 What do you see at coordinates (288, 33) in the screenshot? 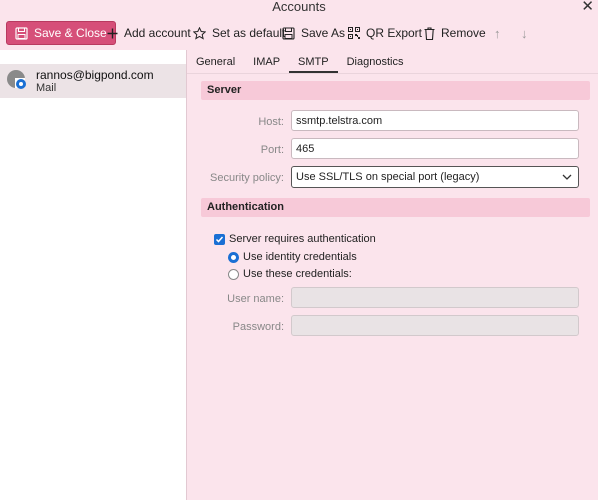
I see `save-as-icon` at bounding box center [288, 33].